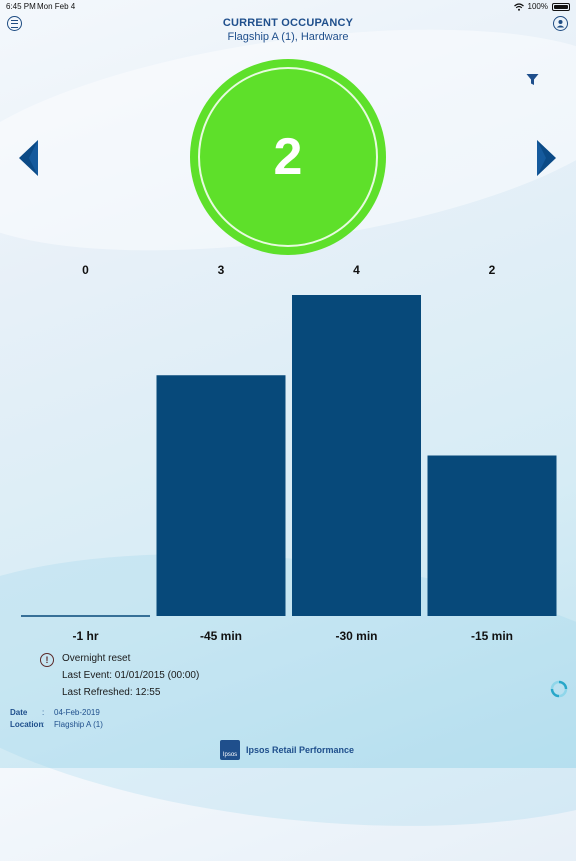  I want to click on battery-icon, so click(561, 6).